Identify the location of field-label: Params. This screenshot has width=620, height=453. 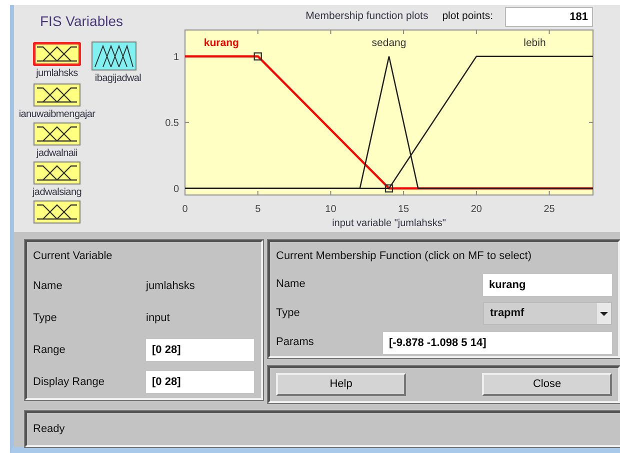
(295, 342).